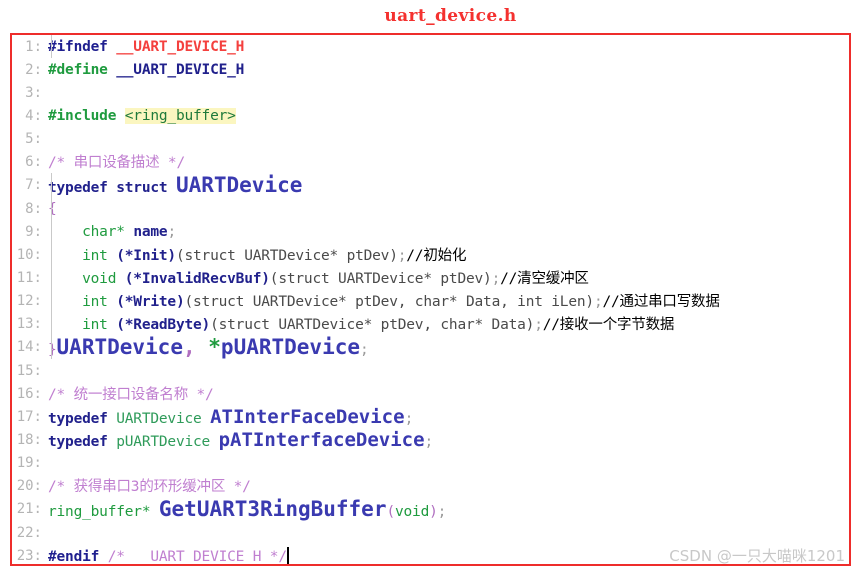  Describe the element at coordinates (29, 532) in the screenshot. I see `line-number: 22:` at that location.